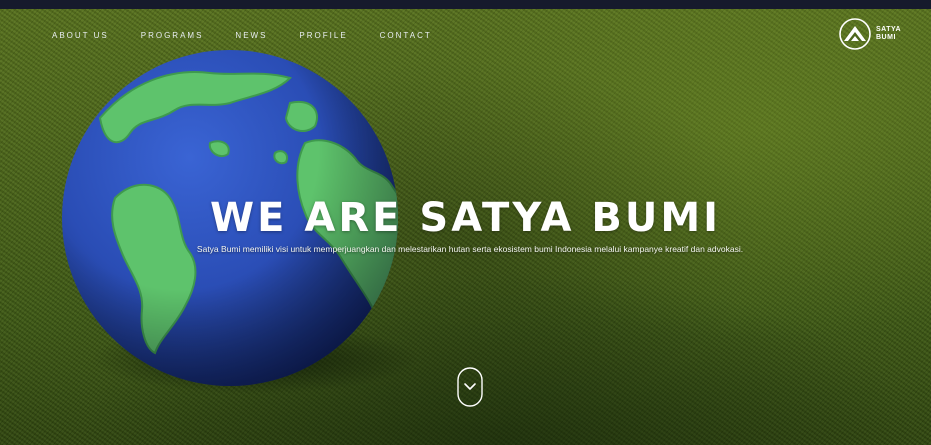  Describe the element at coordinates (80, 35) in the screenshot. I see `nav-about-us: ABOUT US` at that location.